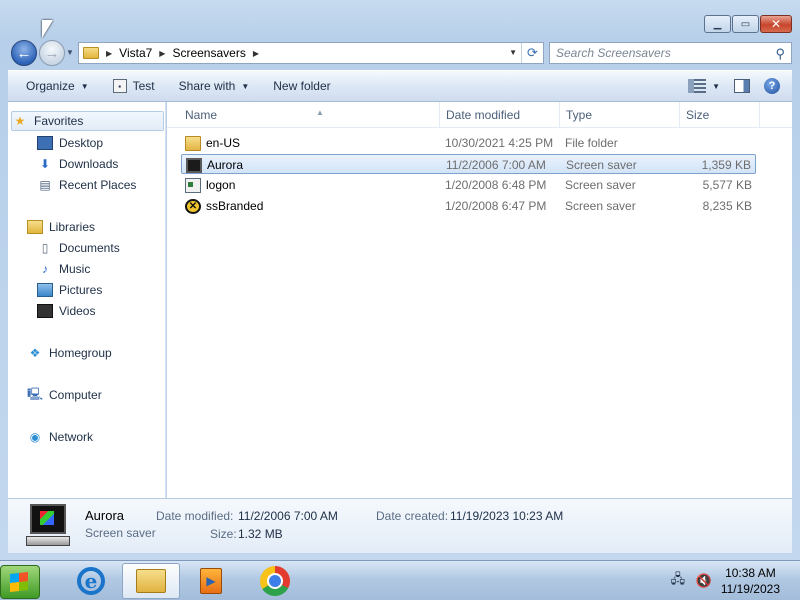 Image resolution: width=800 pixels, height=600 pixels. What do you see at coordinates (193, 206) in the screenshot?
I see `windows-logo-icon: ✕` at bounding box center [193, 206].